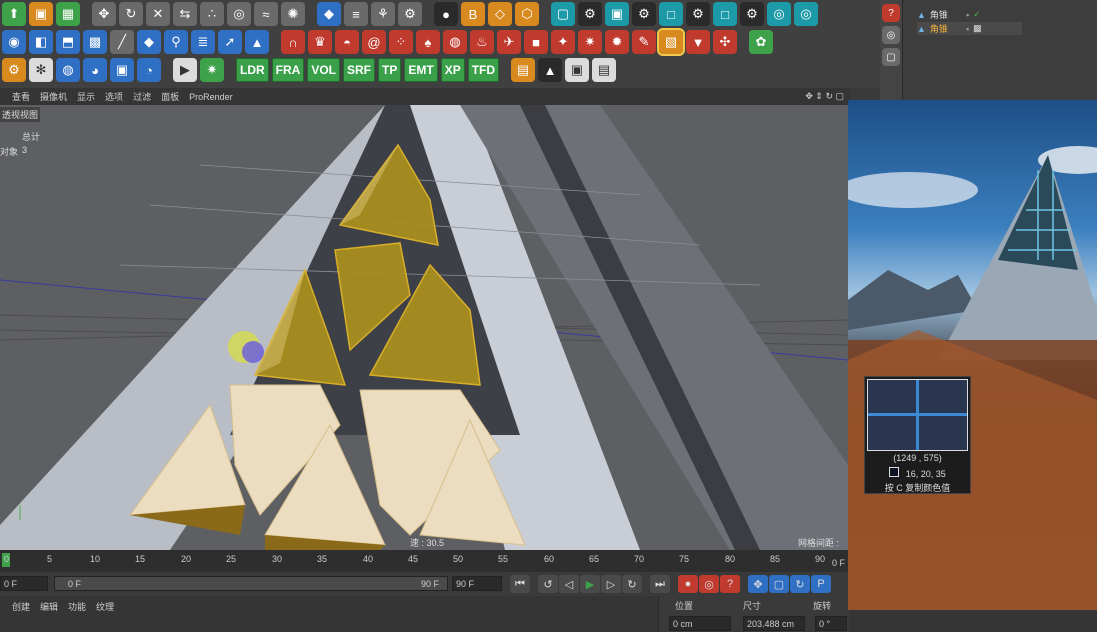 The image size is (1097, 632). I want to click on extrude-icon: ◆, so click(149, 42).